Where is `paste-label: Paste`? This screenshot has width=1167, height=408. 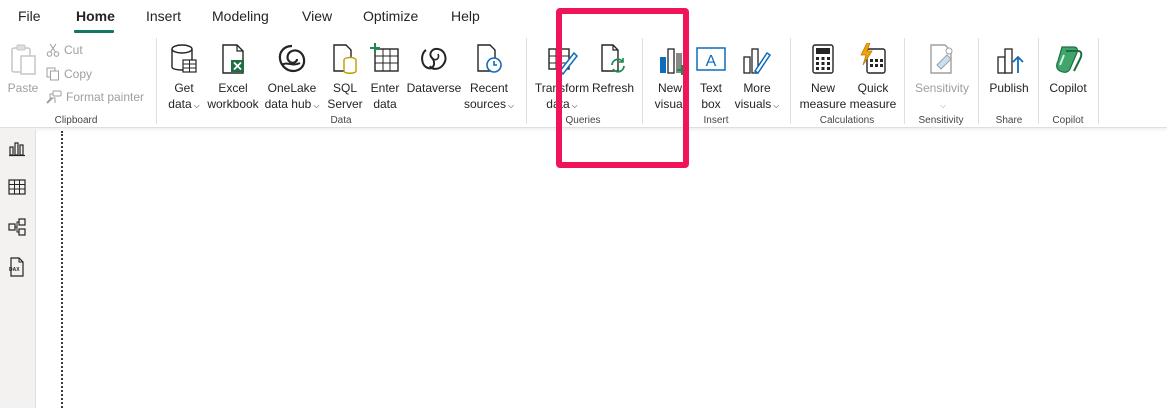 paste-label: Paste is located at coordinates (23, 88).